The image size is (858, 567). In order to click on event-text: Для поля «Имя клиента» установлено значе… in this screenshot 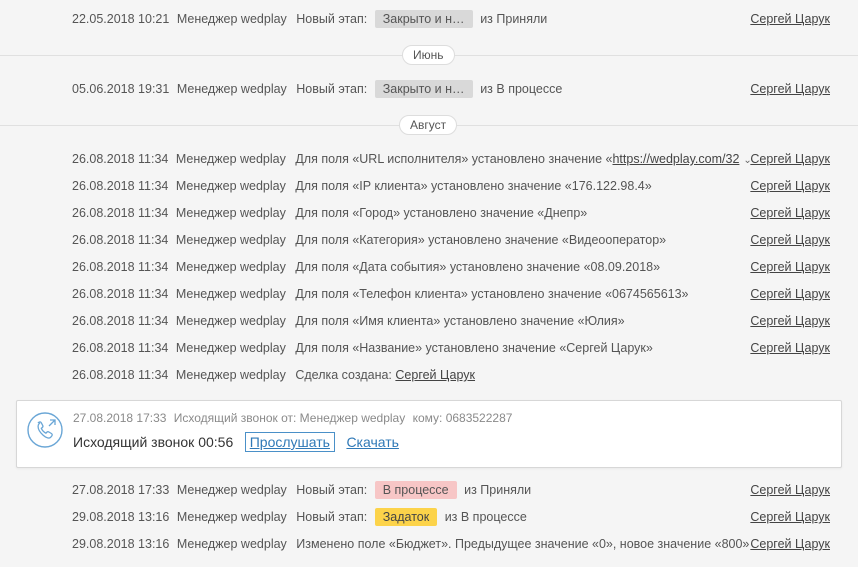, I will do `click(460, 321)`.